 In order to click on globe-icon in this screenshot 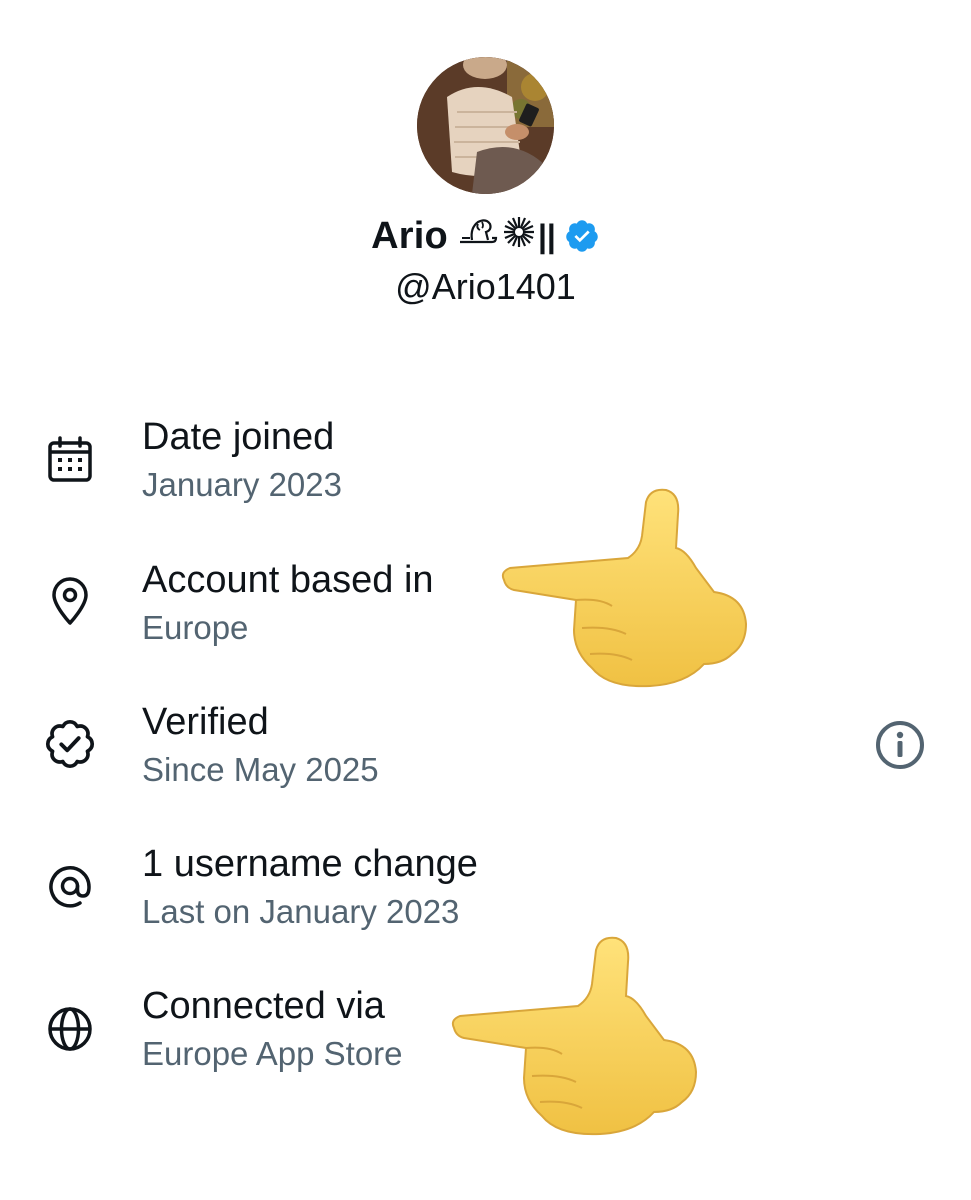, I will do `click(70, 1029)`.